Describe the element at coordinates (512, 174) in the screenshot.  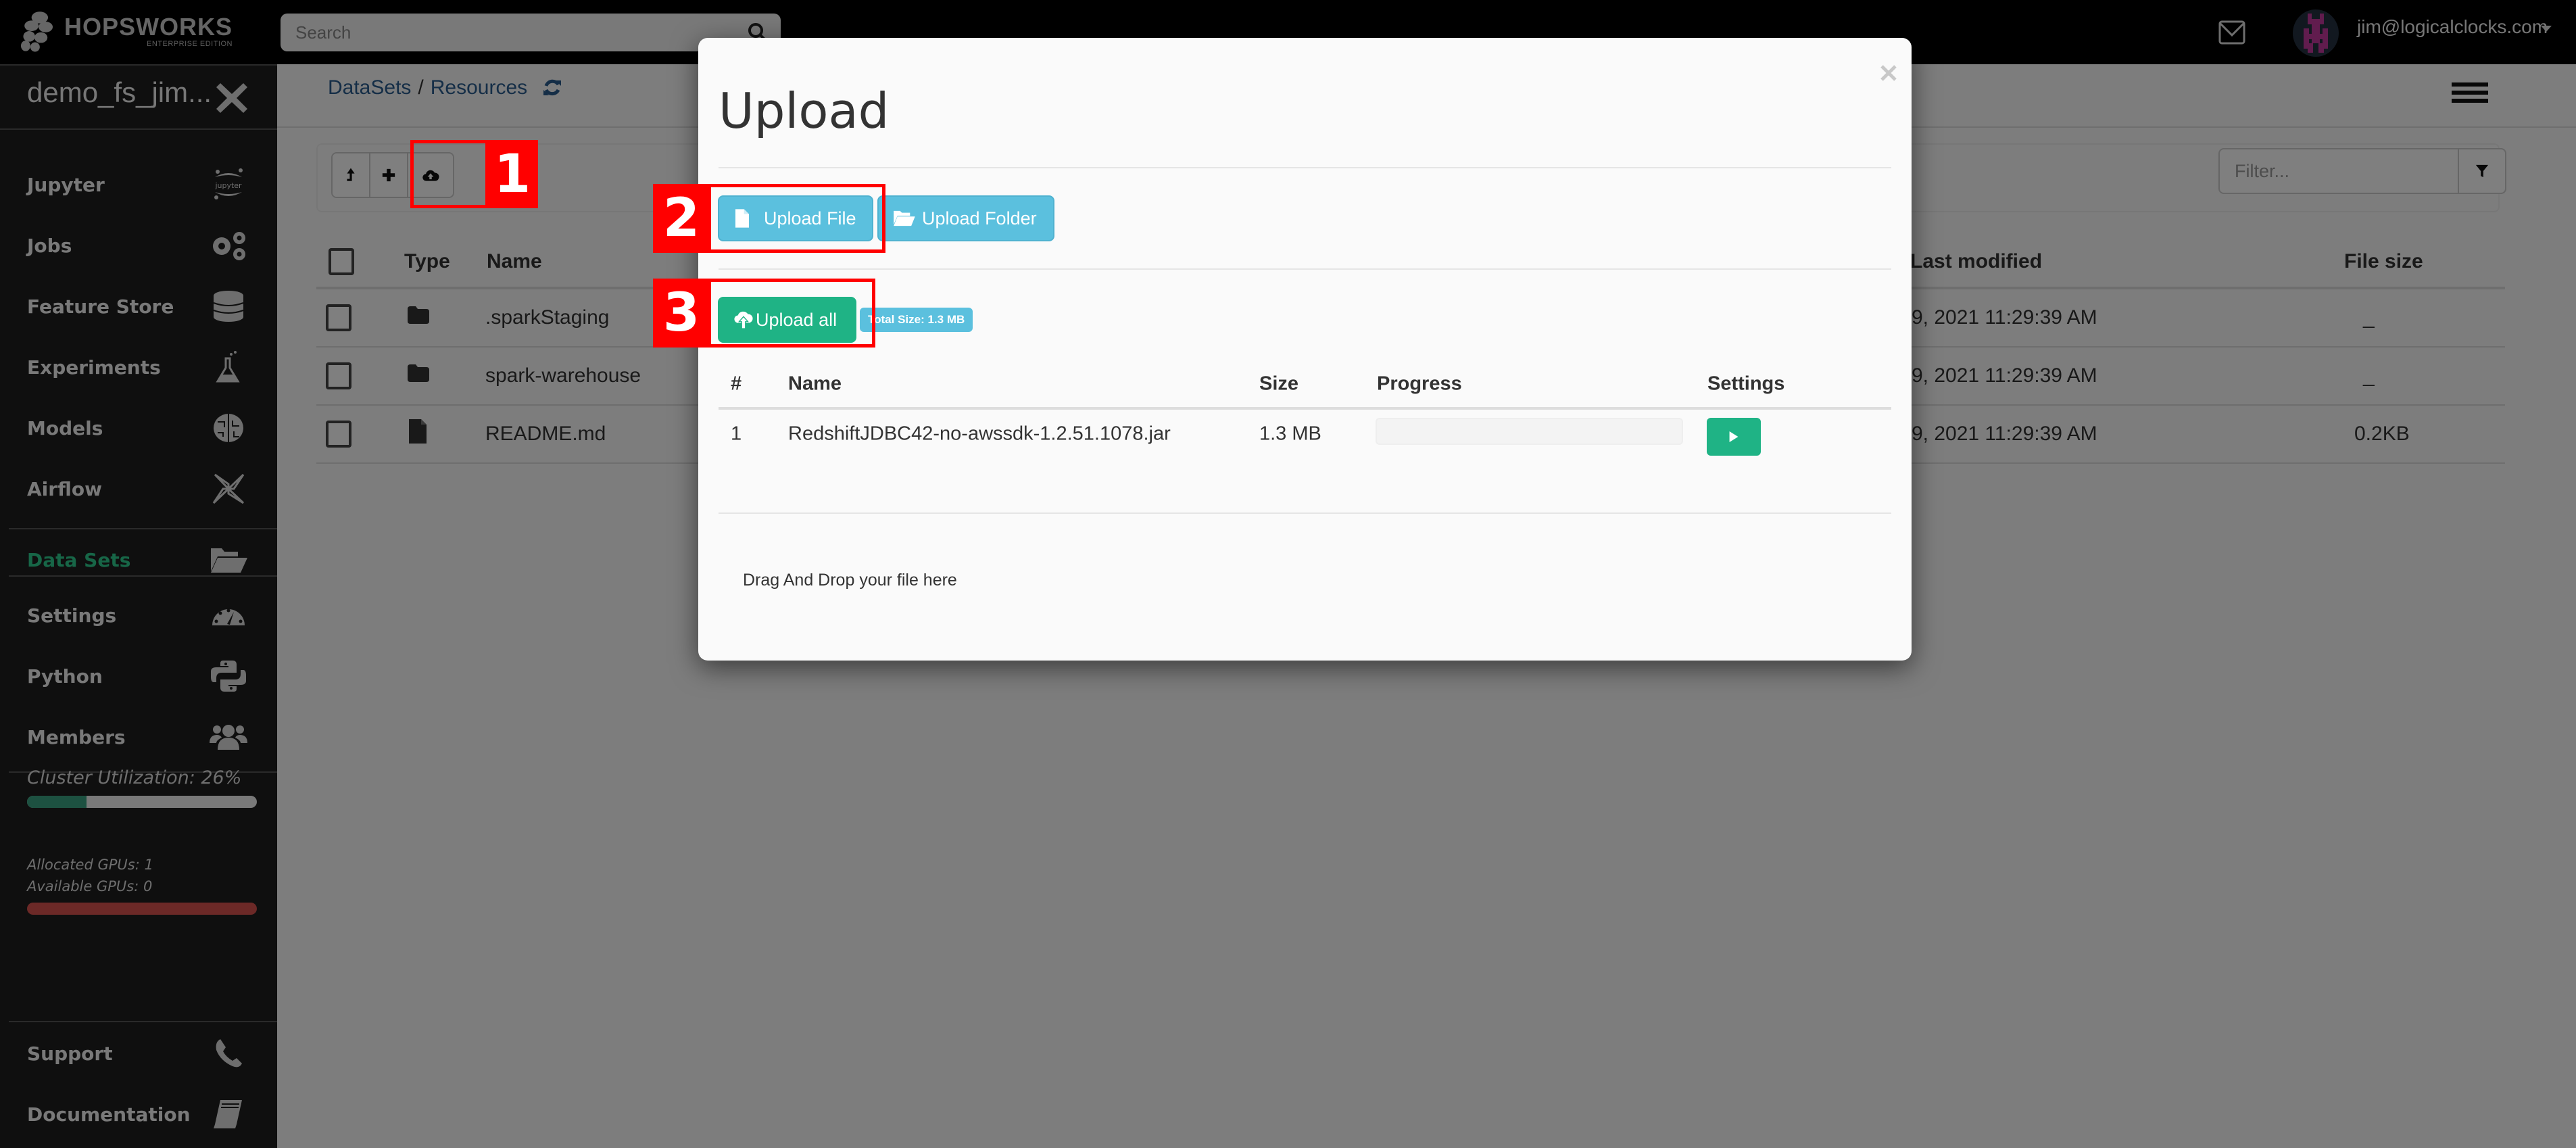
I see `annotation-label-1: 1` at that location.